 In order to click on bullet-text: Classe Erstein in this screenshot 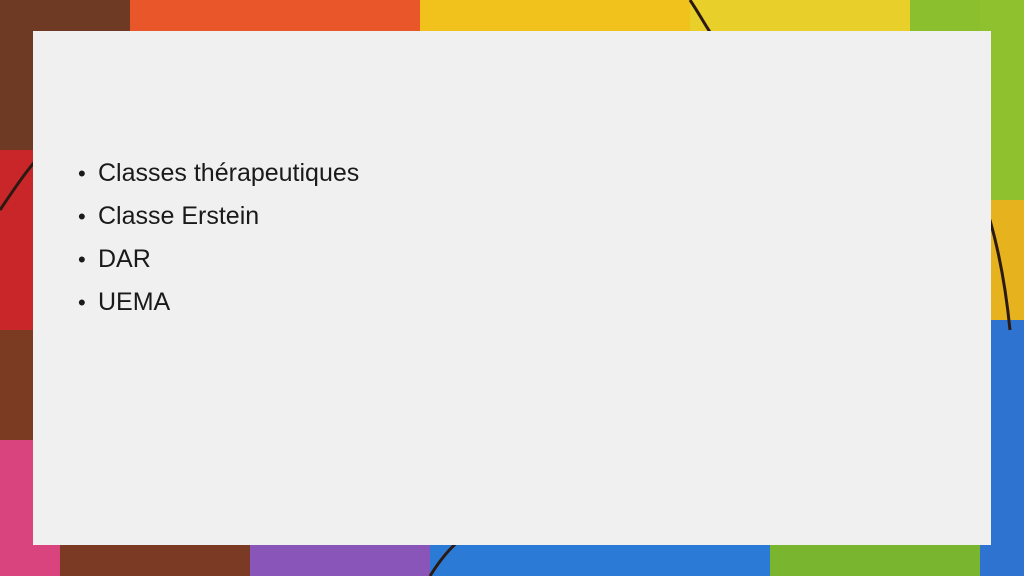, I will do `click(179, 216)`.